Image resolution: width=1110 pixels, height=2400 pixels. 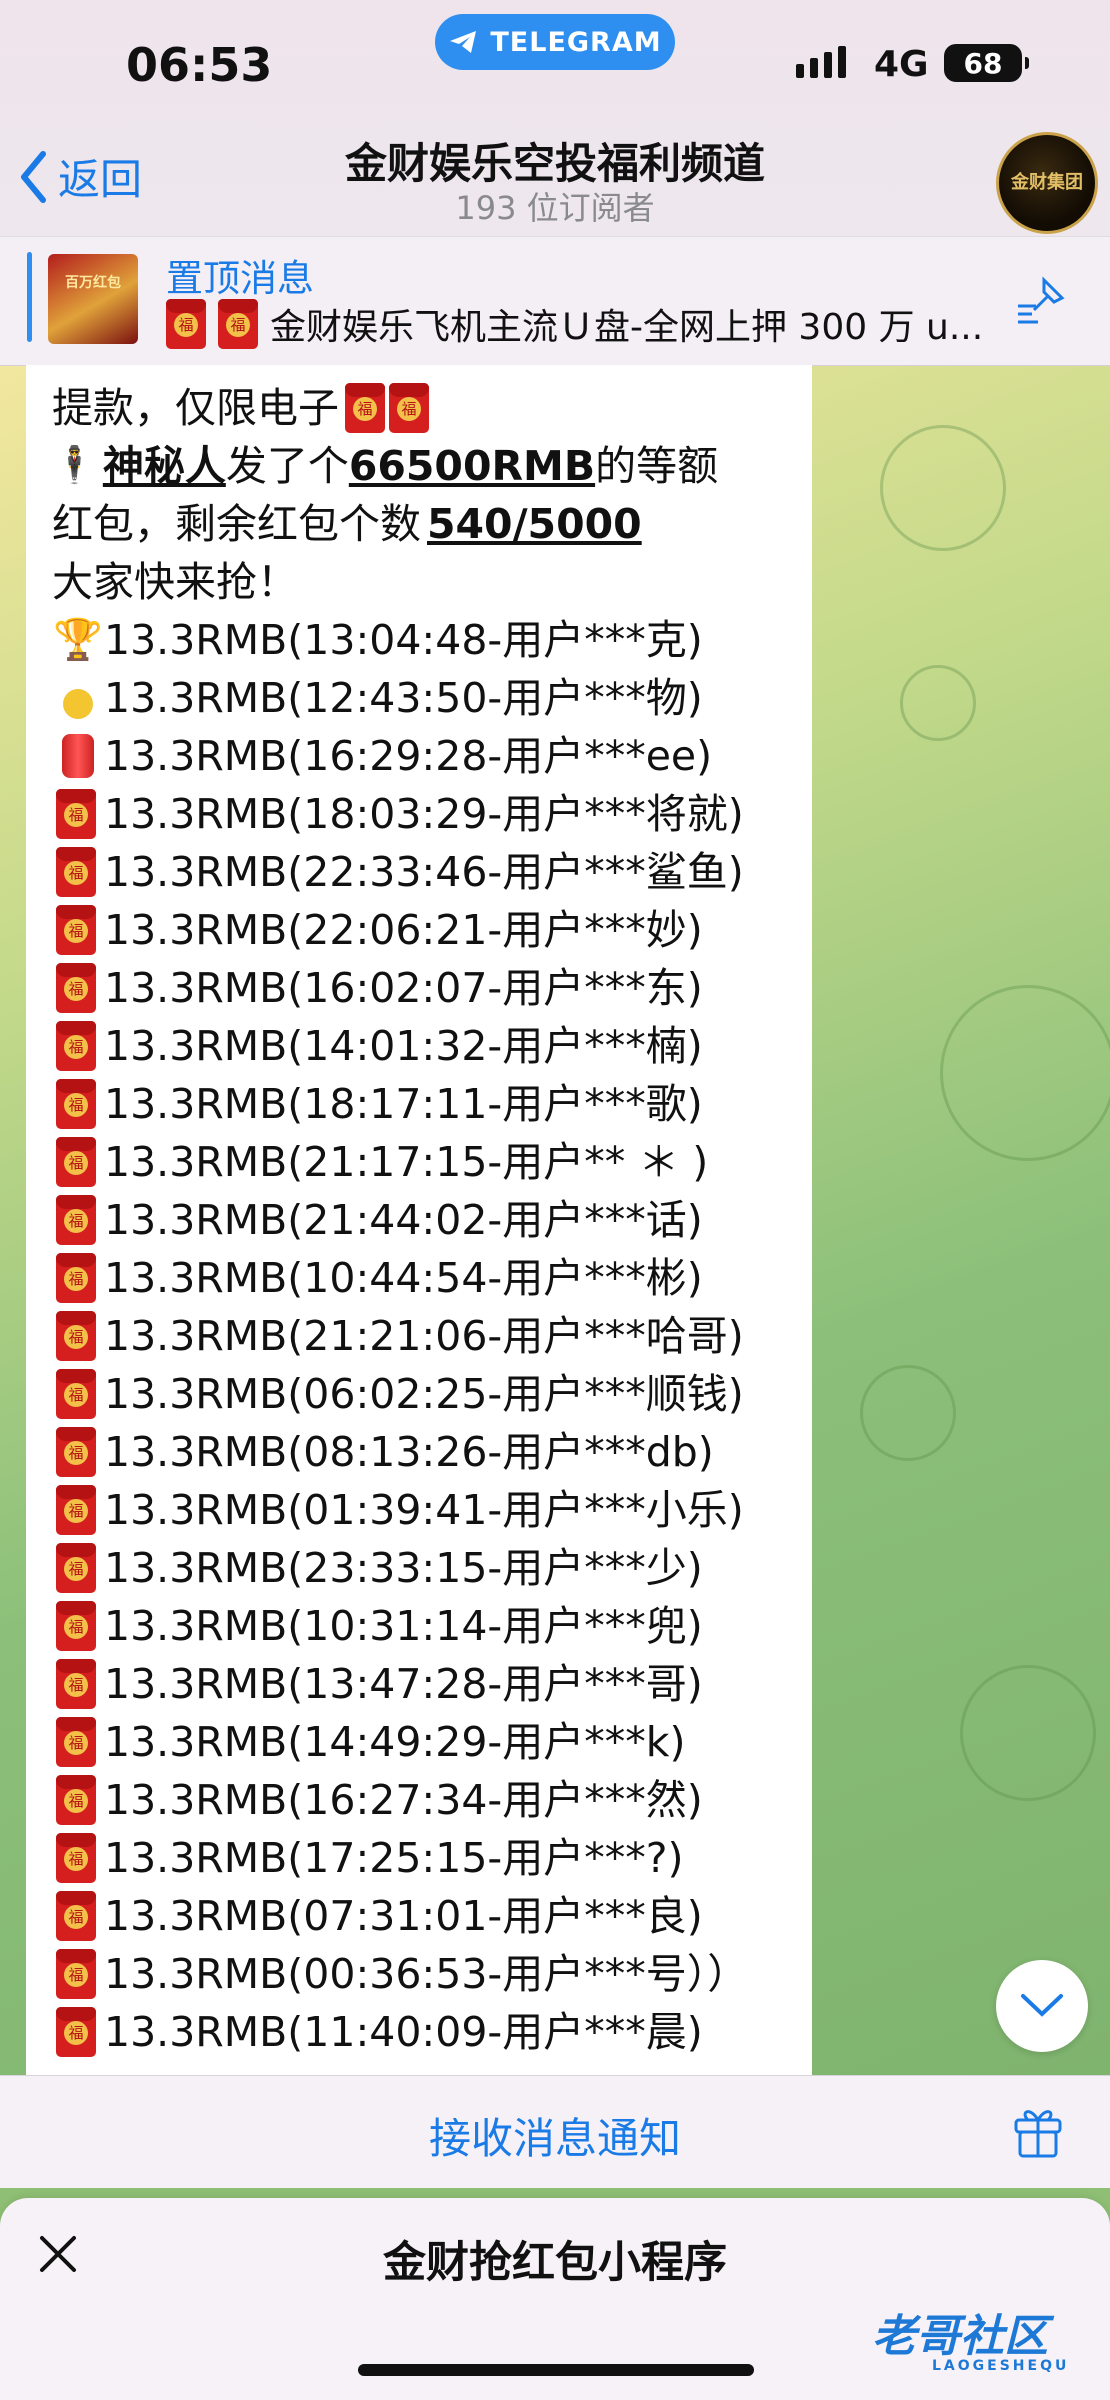 I want to click on back-button: 返回, so click(x=80, y=176).